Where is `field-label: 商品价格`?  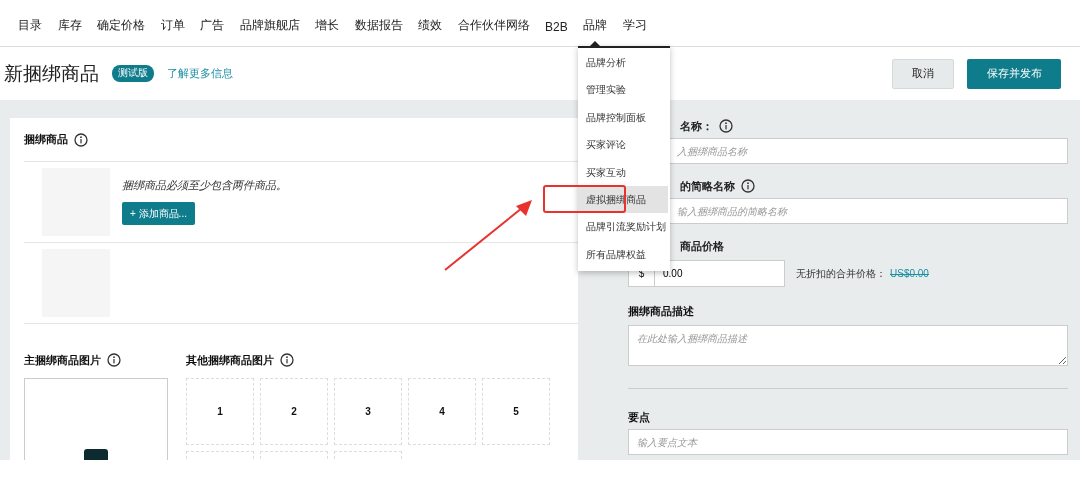
field-label: 商品价格 is located at coordinates (702, 246).